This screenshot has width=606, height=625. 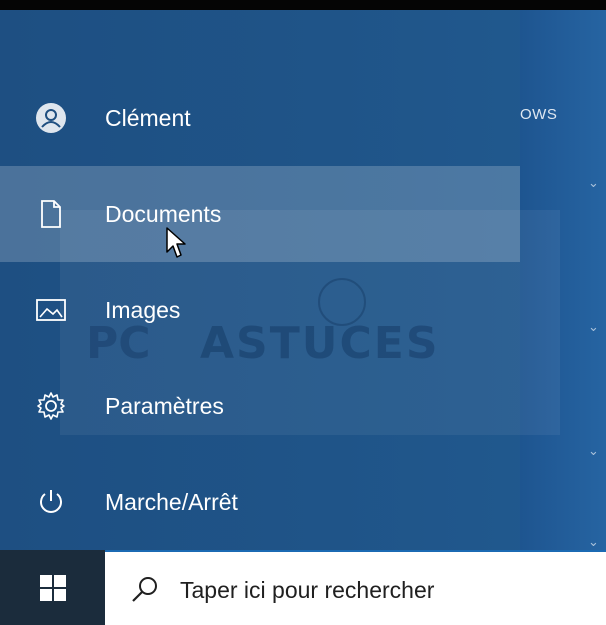 I want to click on menu-item-user: Clément, so click(x=260, y=118).